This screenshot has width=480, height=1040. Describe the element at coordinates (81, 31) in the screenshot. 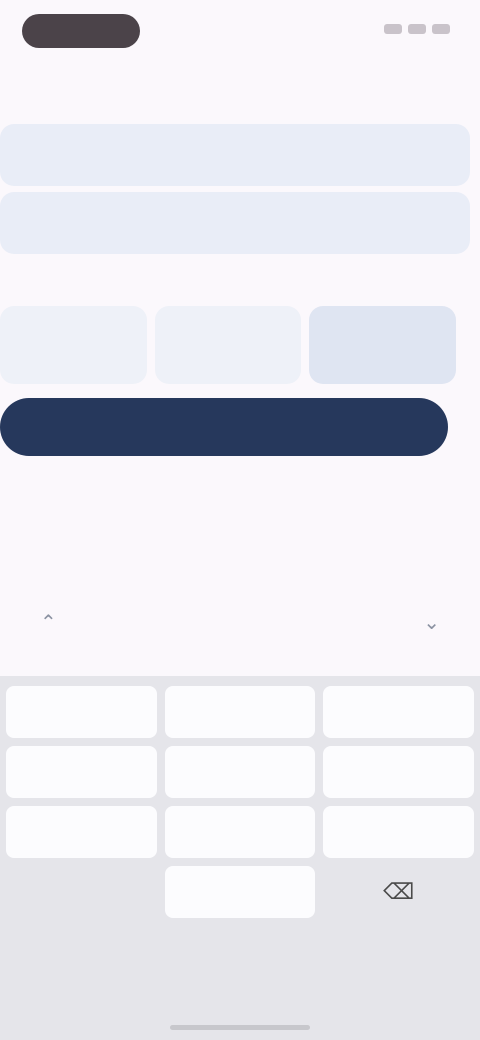

I see `dynamic-island` at that location.